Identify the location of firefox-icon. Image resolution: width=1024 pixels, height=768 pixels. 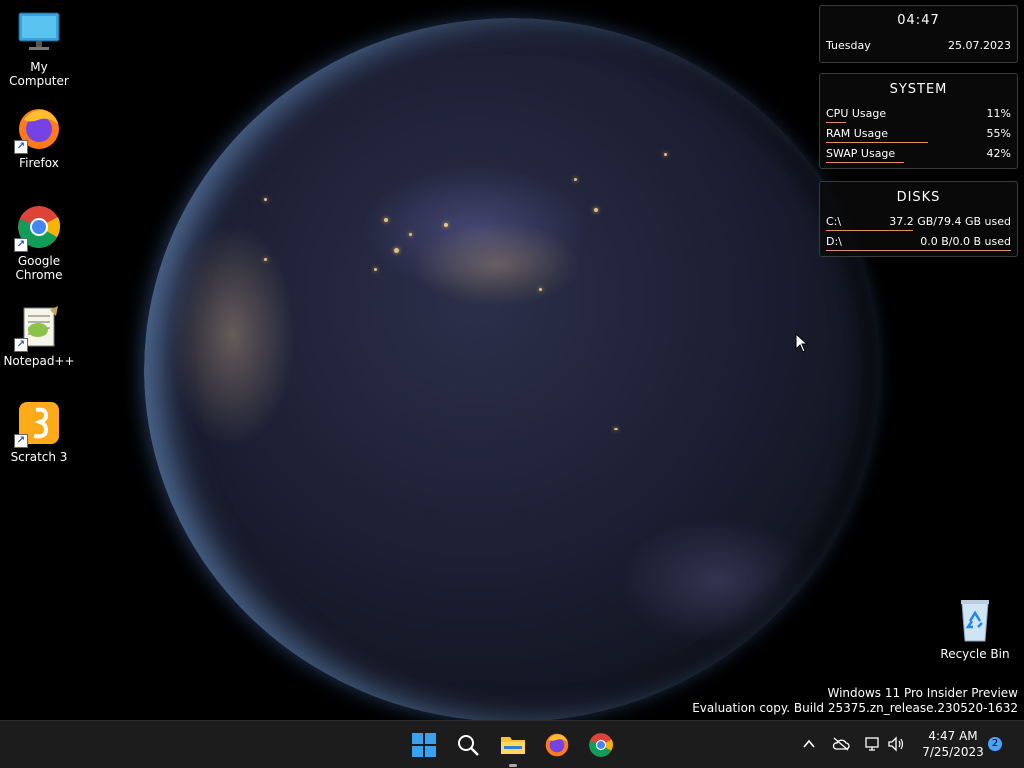
(557, 745).